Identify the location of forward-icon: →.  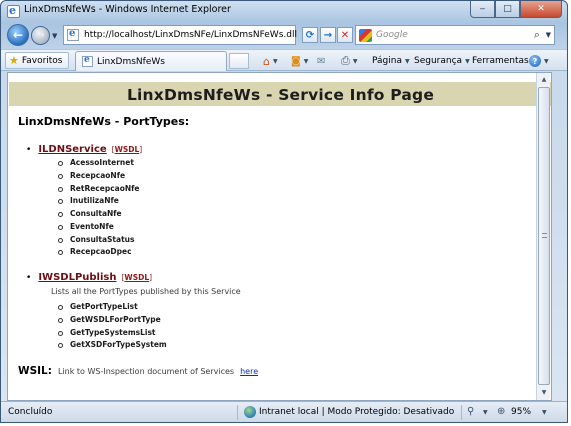
(40, 35).